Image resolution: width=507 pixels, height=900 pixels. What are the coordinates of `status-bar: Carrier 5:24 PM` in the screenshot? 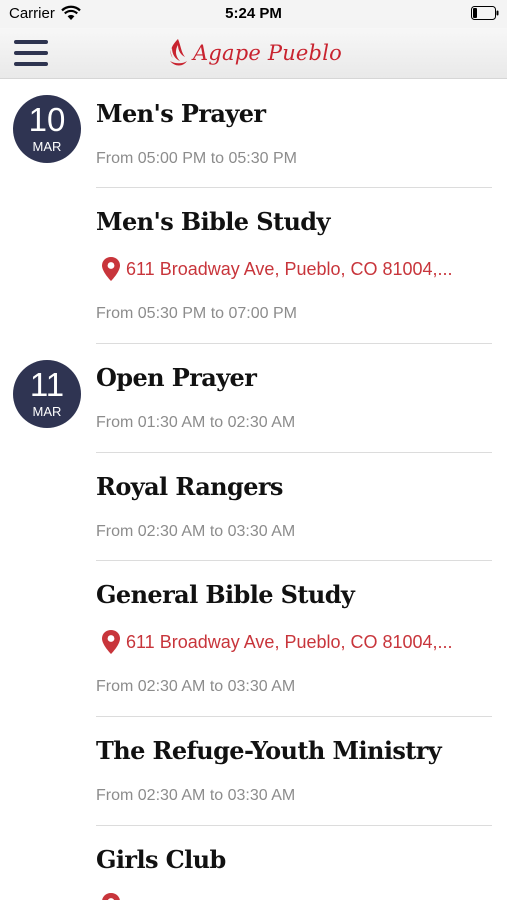 It's located at (253, 14).